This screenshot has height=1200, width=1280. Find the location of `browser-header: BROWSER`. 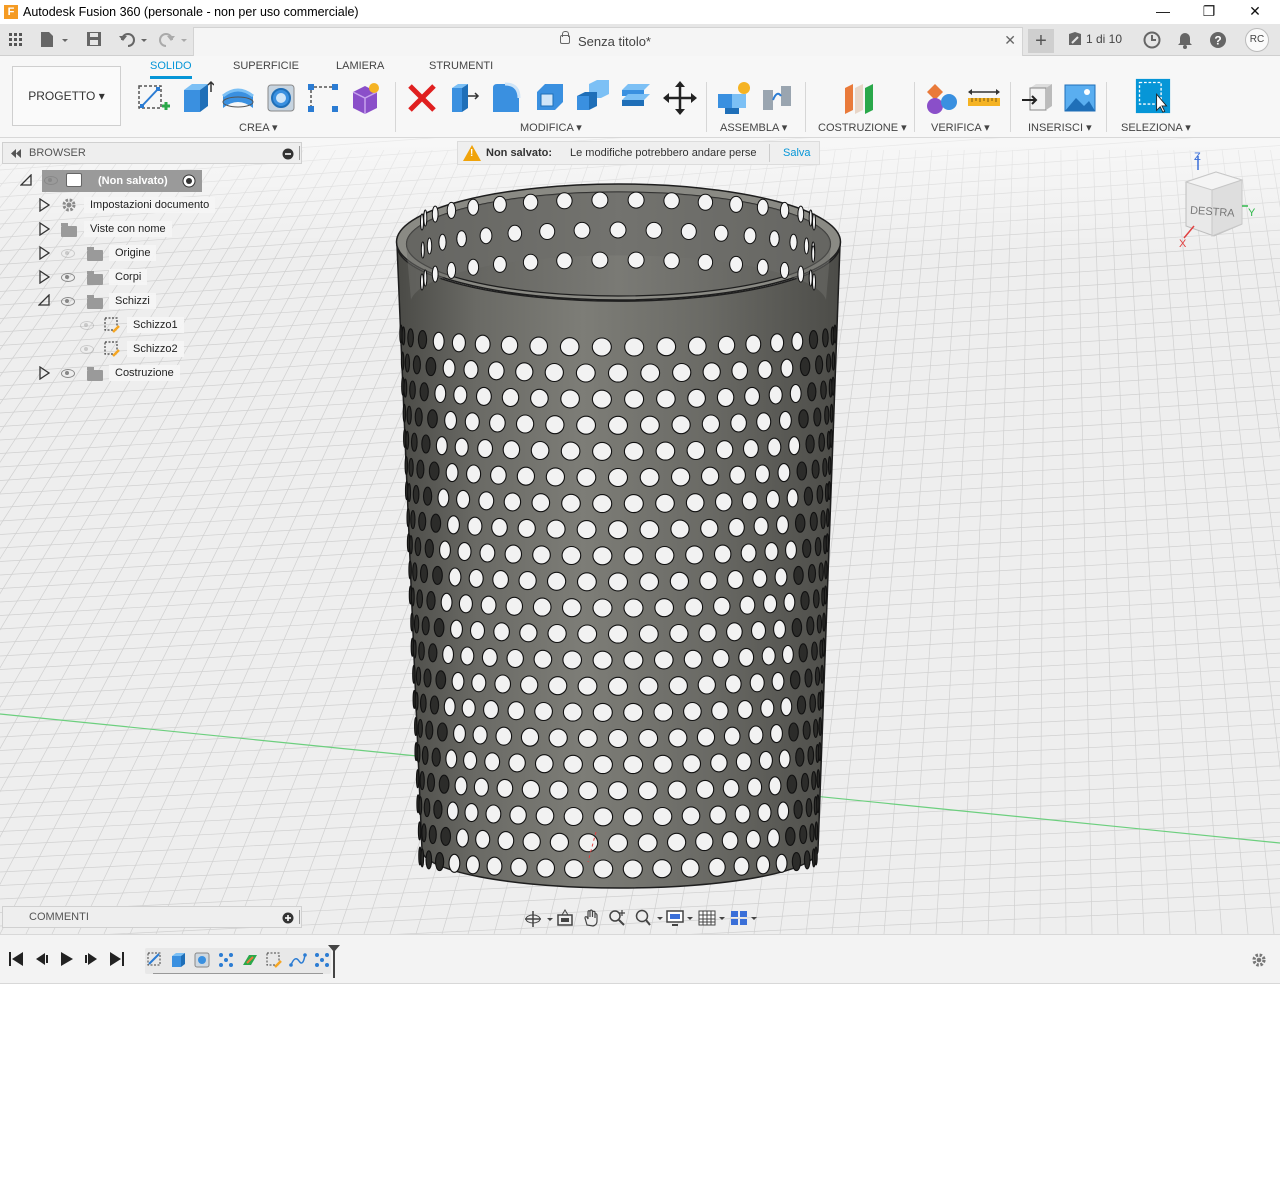

browser-header: BROWSER is located at coordinates (152, 153).